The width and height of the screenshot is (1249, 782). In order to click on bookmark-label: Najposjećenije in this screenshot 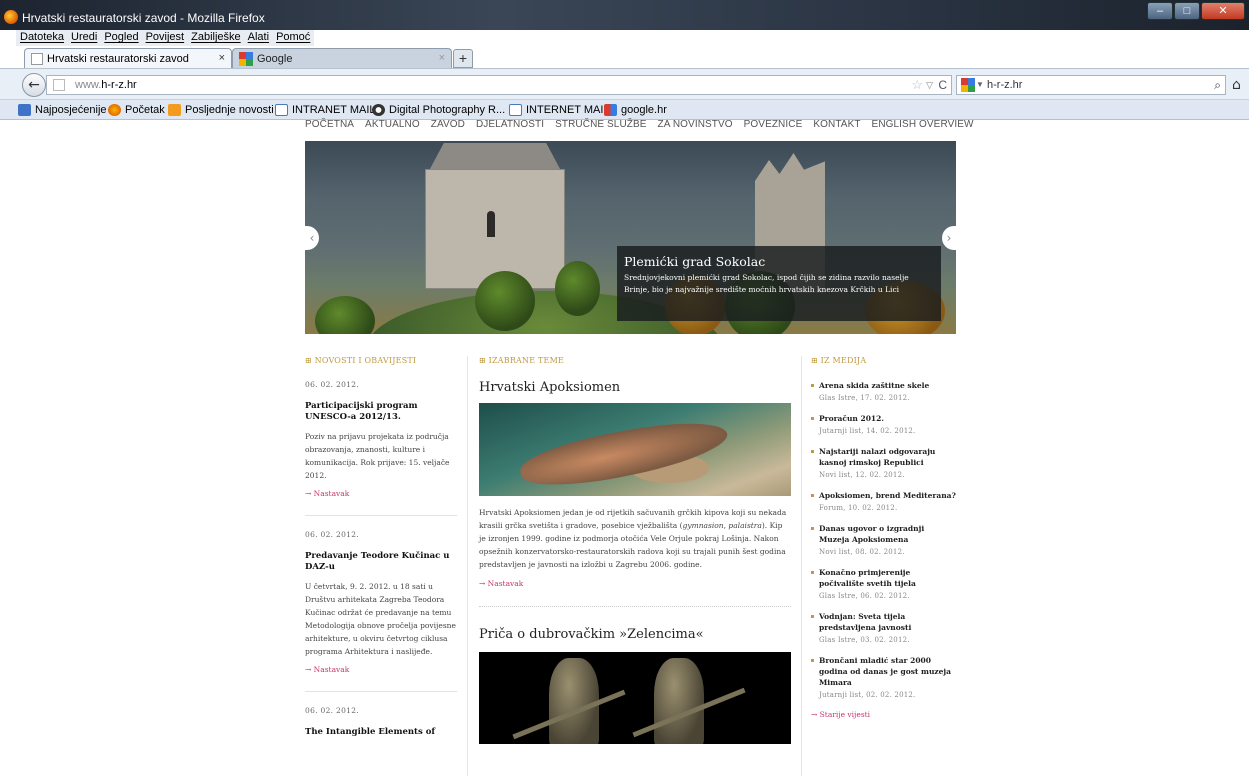, I will do `click(71, 110)`.